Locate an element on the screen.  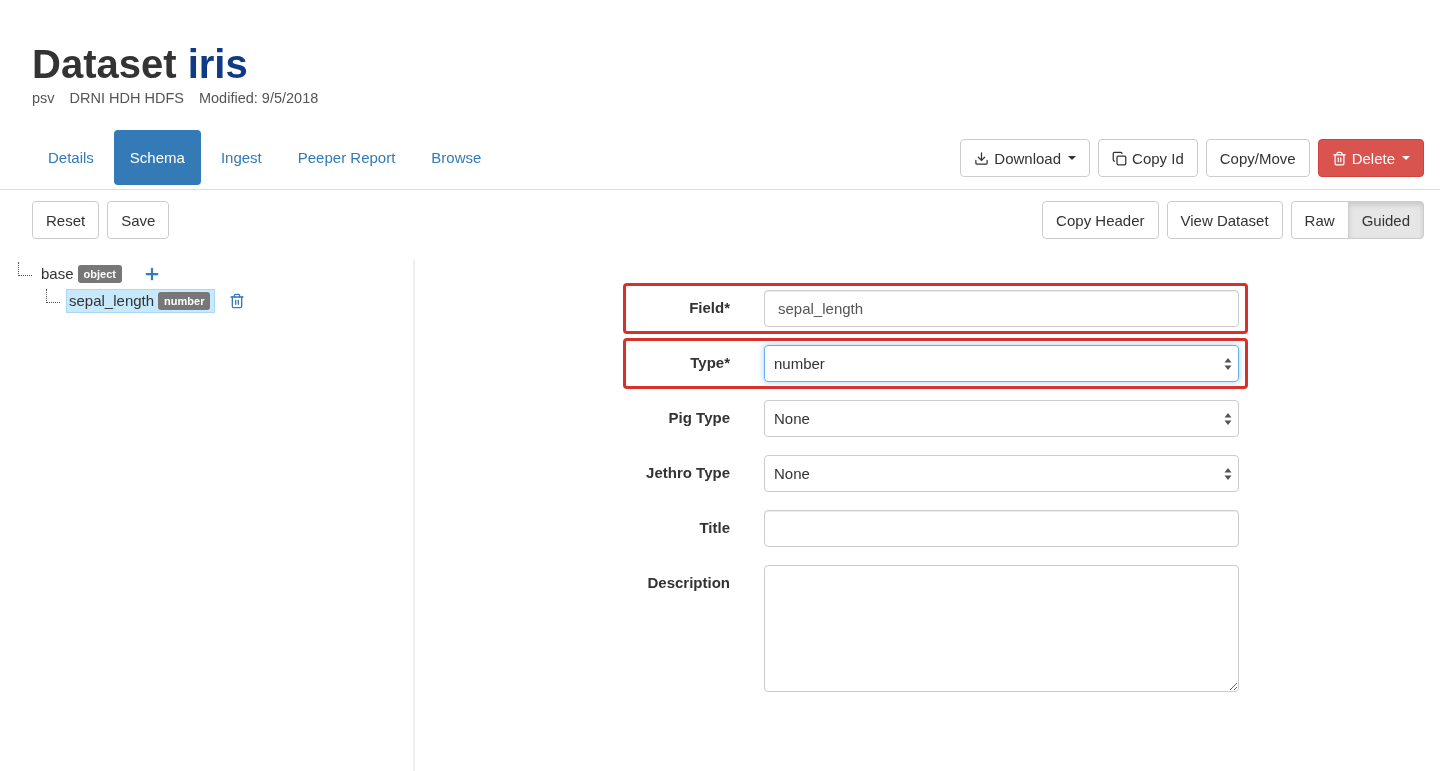
field-label: Description is located at coordinates (688, 583).